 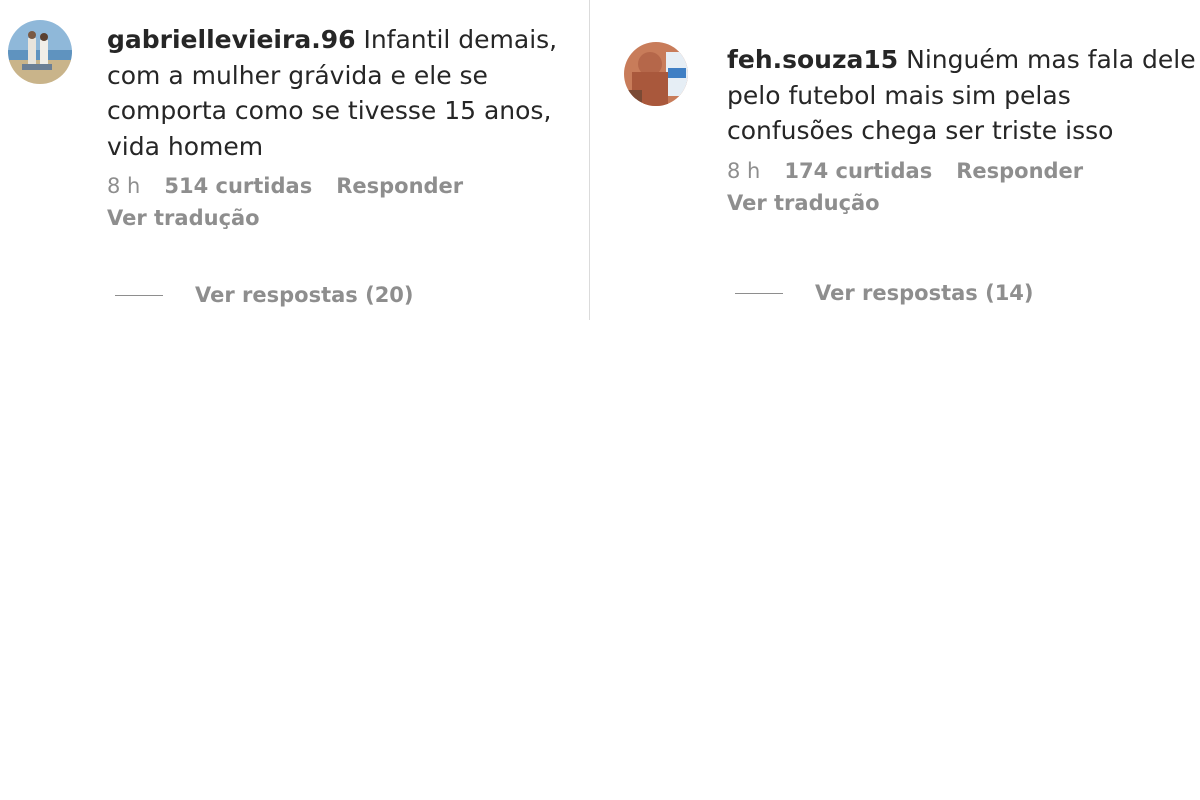 I want to click on comment-likes: 514 curtidas, so click(x=238, y=186).